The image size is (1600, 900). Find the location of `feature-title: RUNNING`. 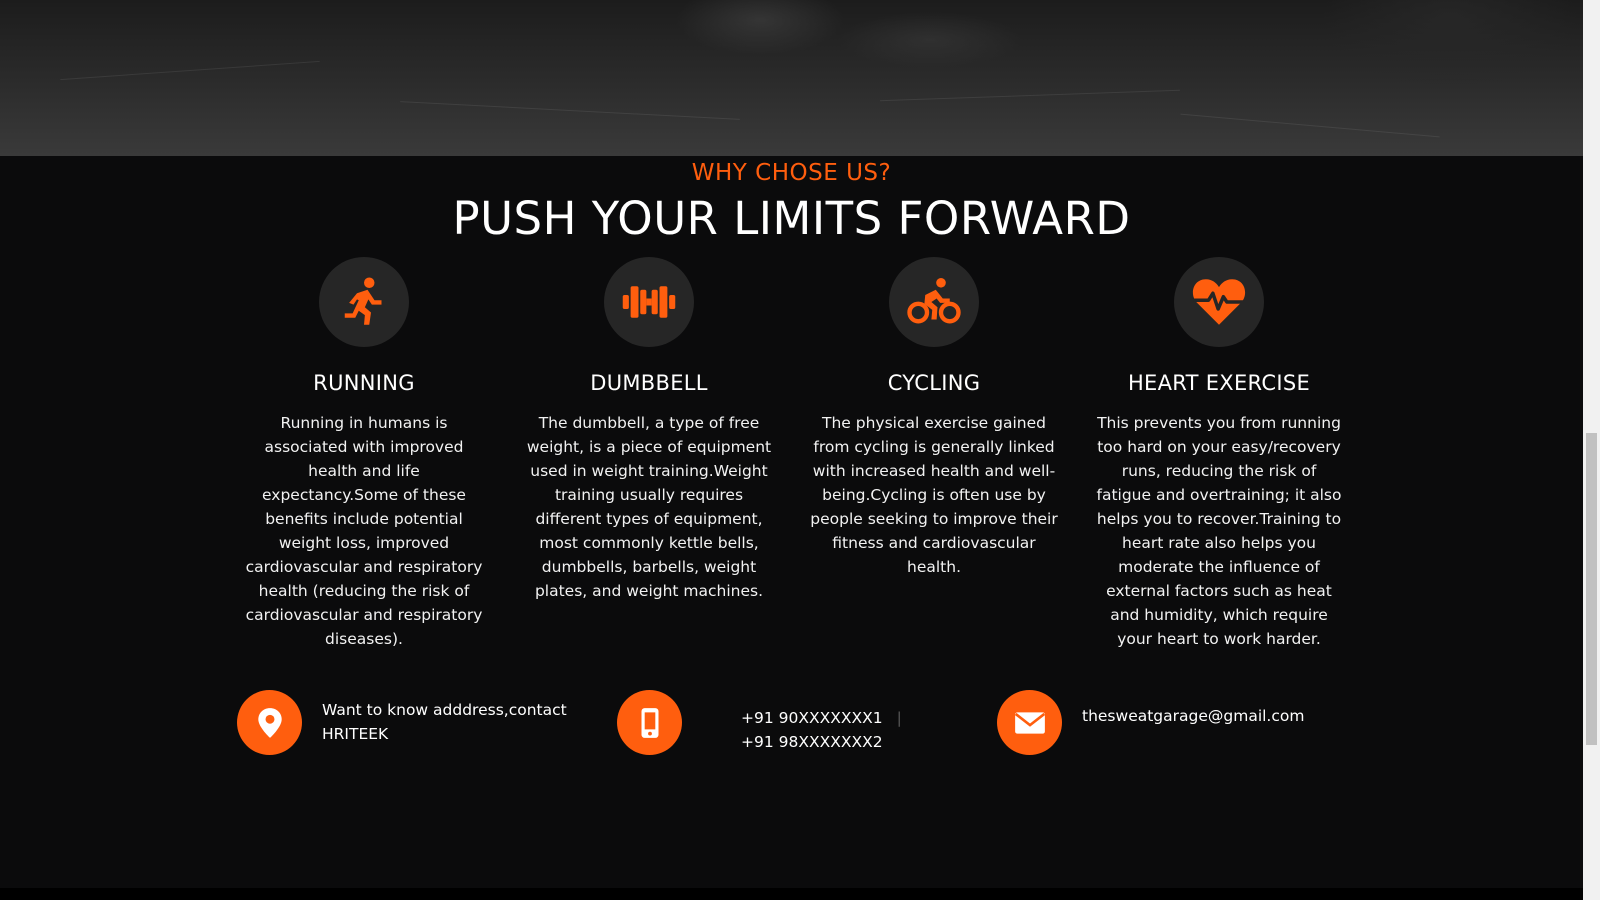

feature-title: RUNNING is located at coordinates (364, 383).